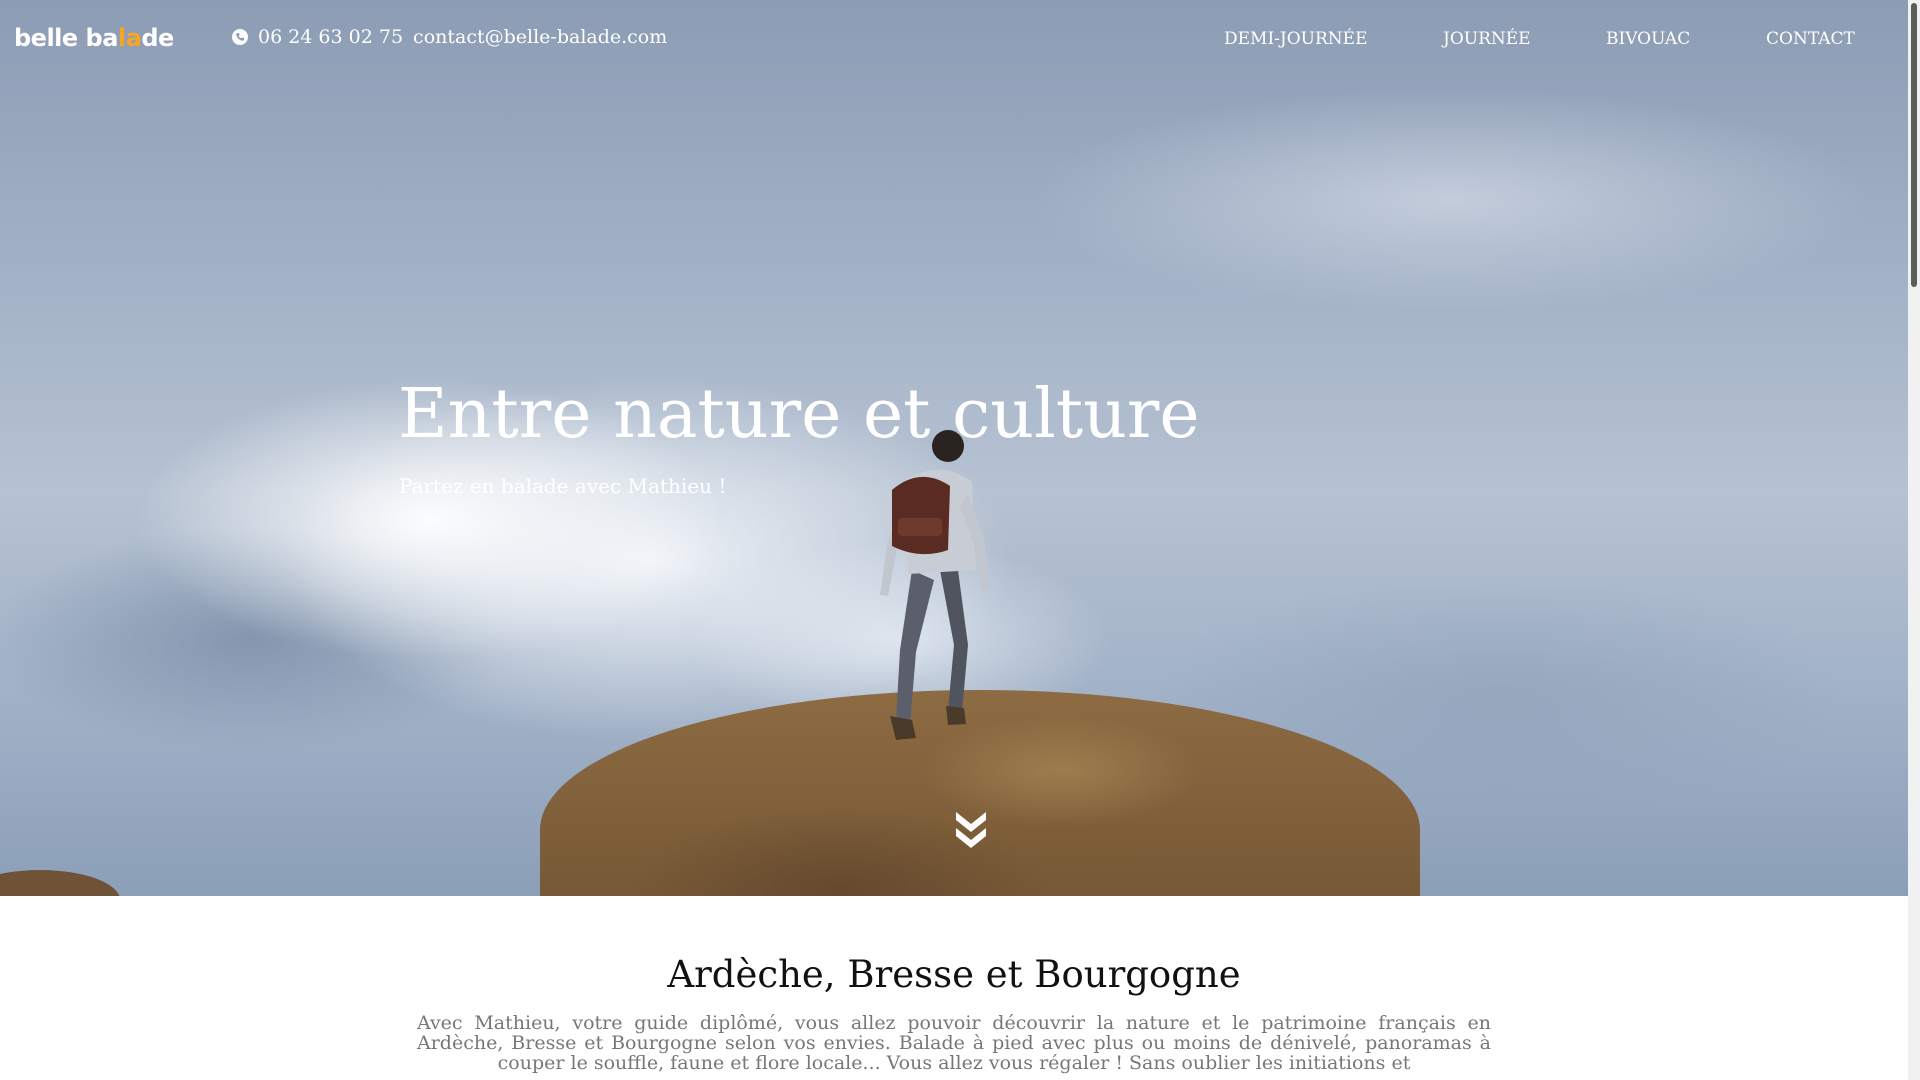 The width and height of the screenshot is (1920, 1080). Describe the element at coordinates (799, 414) in the screenshot. I see `hero-title: Entre nature et culture` at that location.